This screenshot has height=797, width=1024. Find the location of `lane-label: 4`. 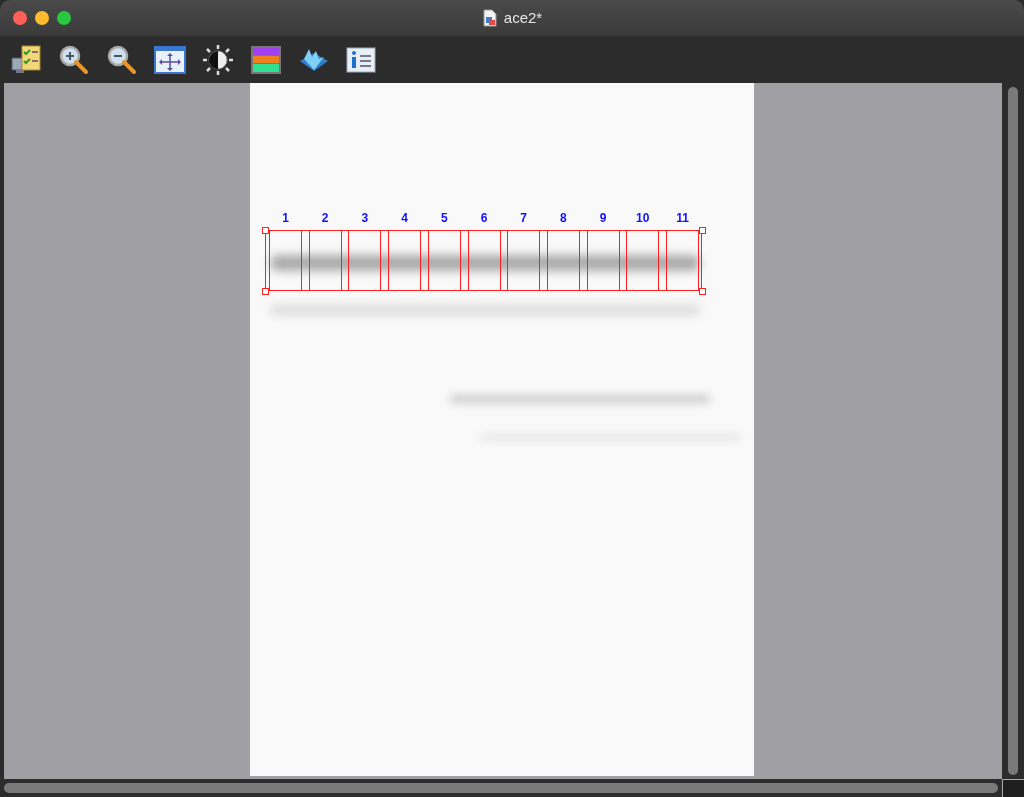

lane-label: 4 is located at coordinates (404, 218).